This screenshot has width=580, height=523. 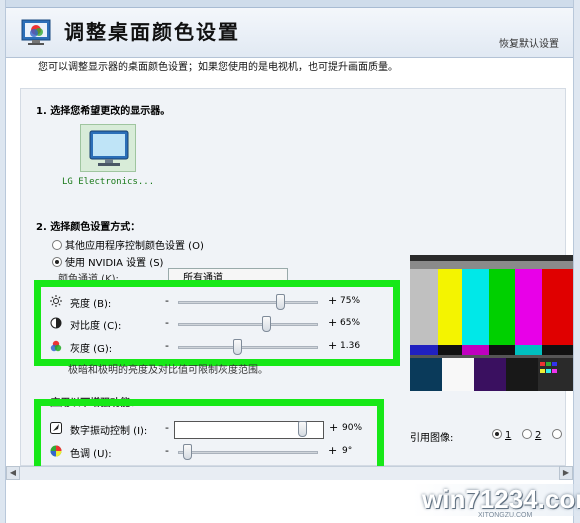 I want to click on reference-option-2: 2, so click(x=531, y=435).